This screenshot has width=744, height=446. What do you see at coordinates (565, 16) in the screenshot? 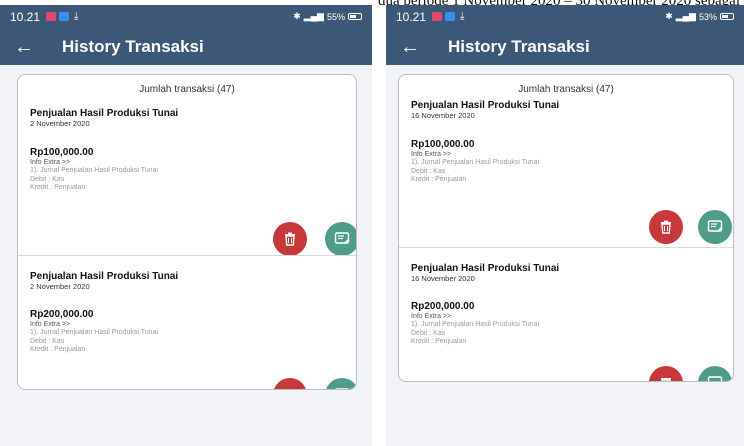
I see `status-bar: 10.21 ⤓ ✱ ▂▄▆ 53%` at bounding box center [565, 16].